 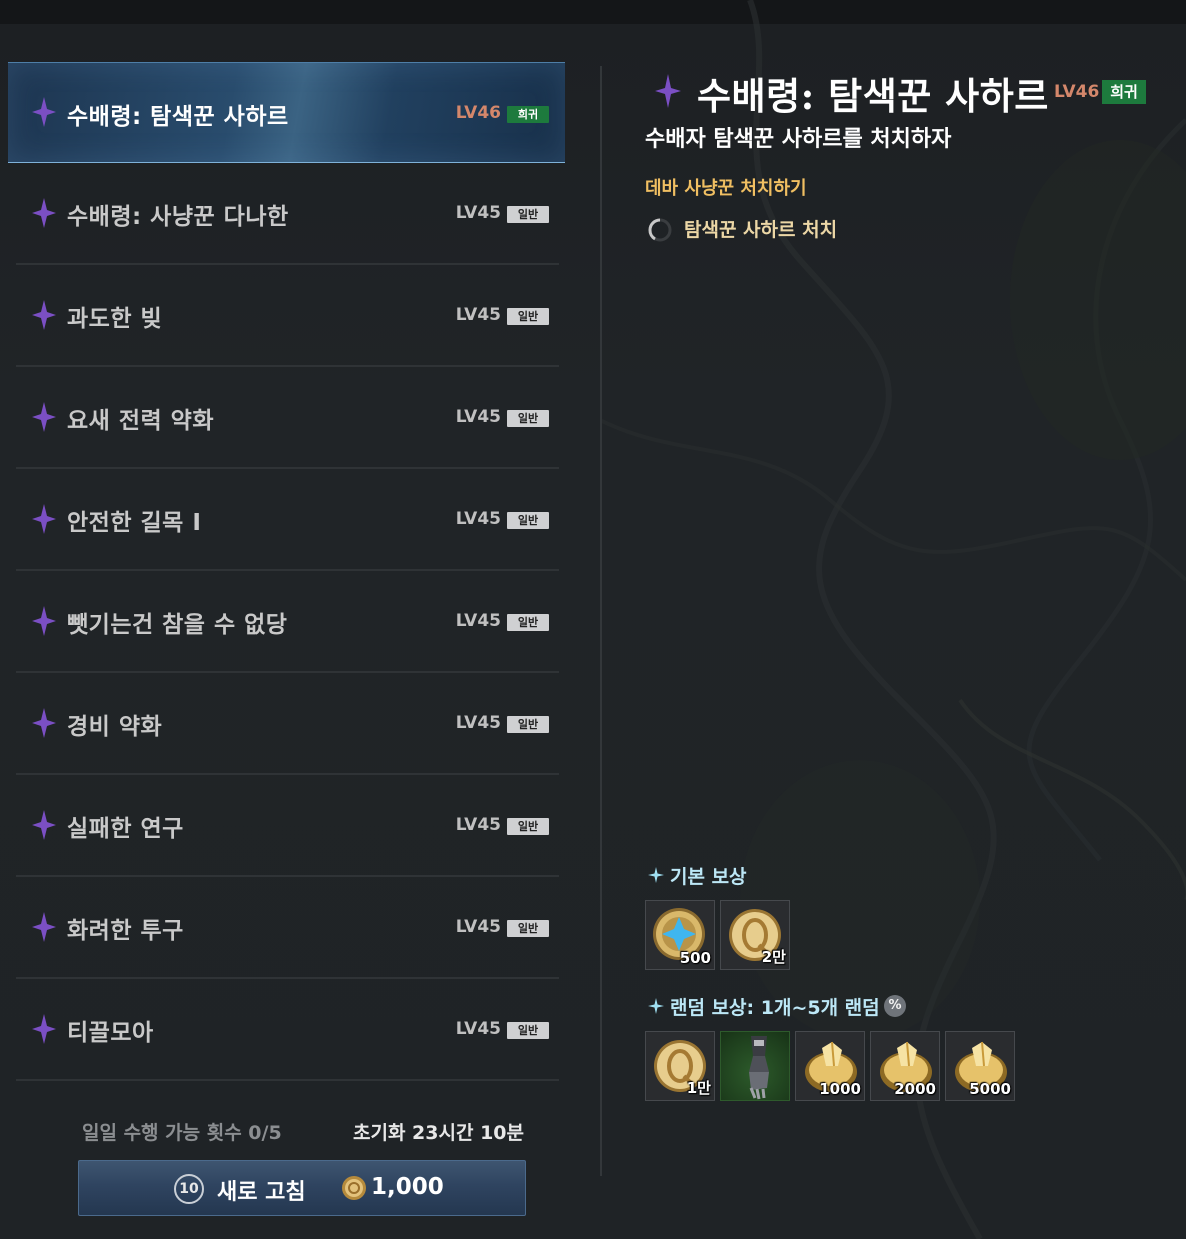 What do you see at coordinates (905, 1066) in the screenshot?
I see `reward-item-random-4: 2000` at bounding box center [905, 1066].